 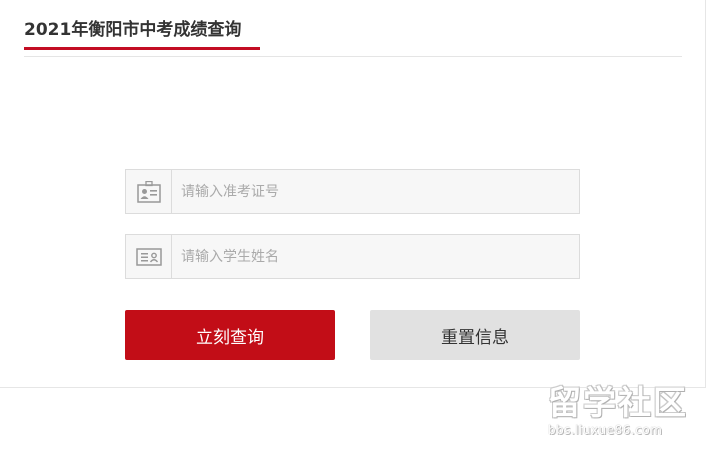 What do you see at coordinates (133, 30) in the screenshot?
I see `page-title: 2021年衡阳市中考成绩查询` at bounding box center [133, 30].